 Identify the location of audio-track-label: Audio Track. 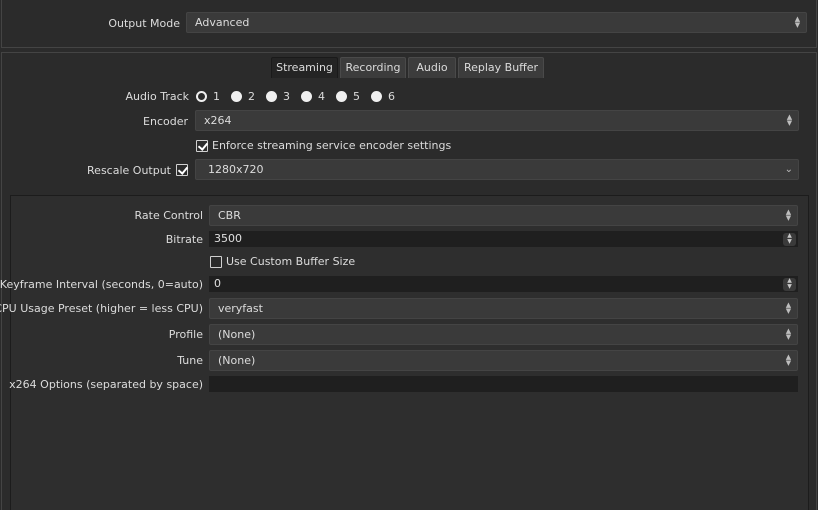
(157, 96).